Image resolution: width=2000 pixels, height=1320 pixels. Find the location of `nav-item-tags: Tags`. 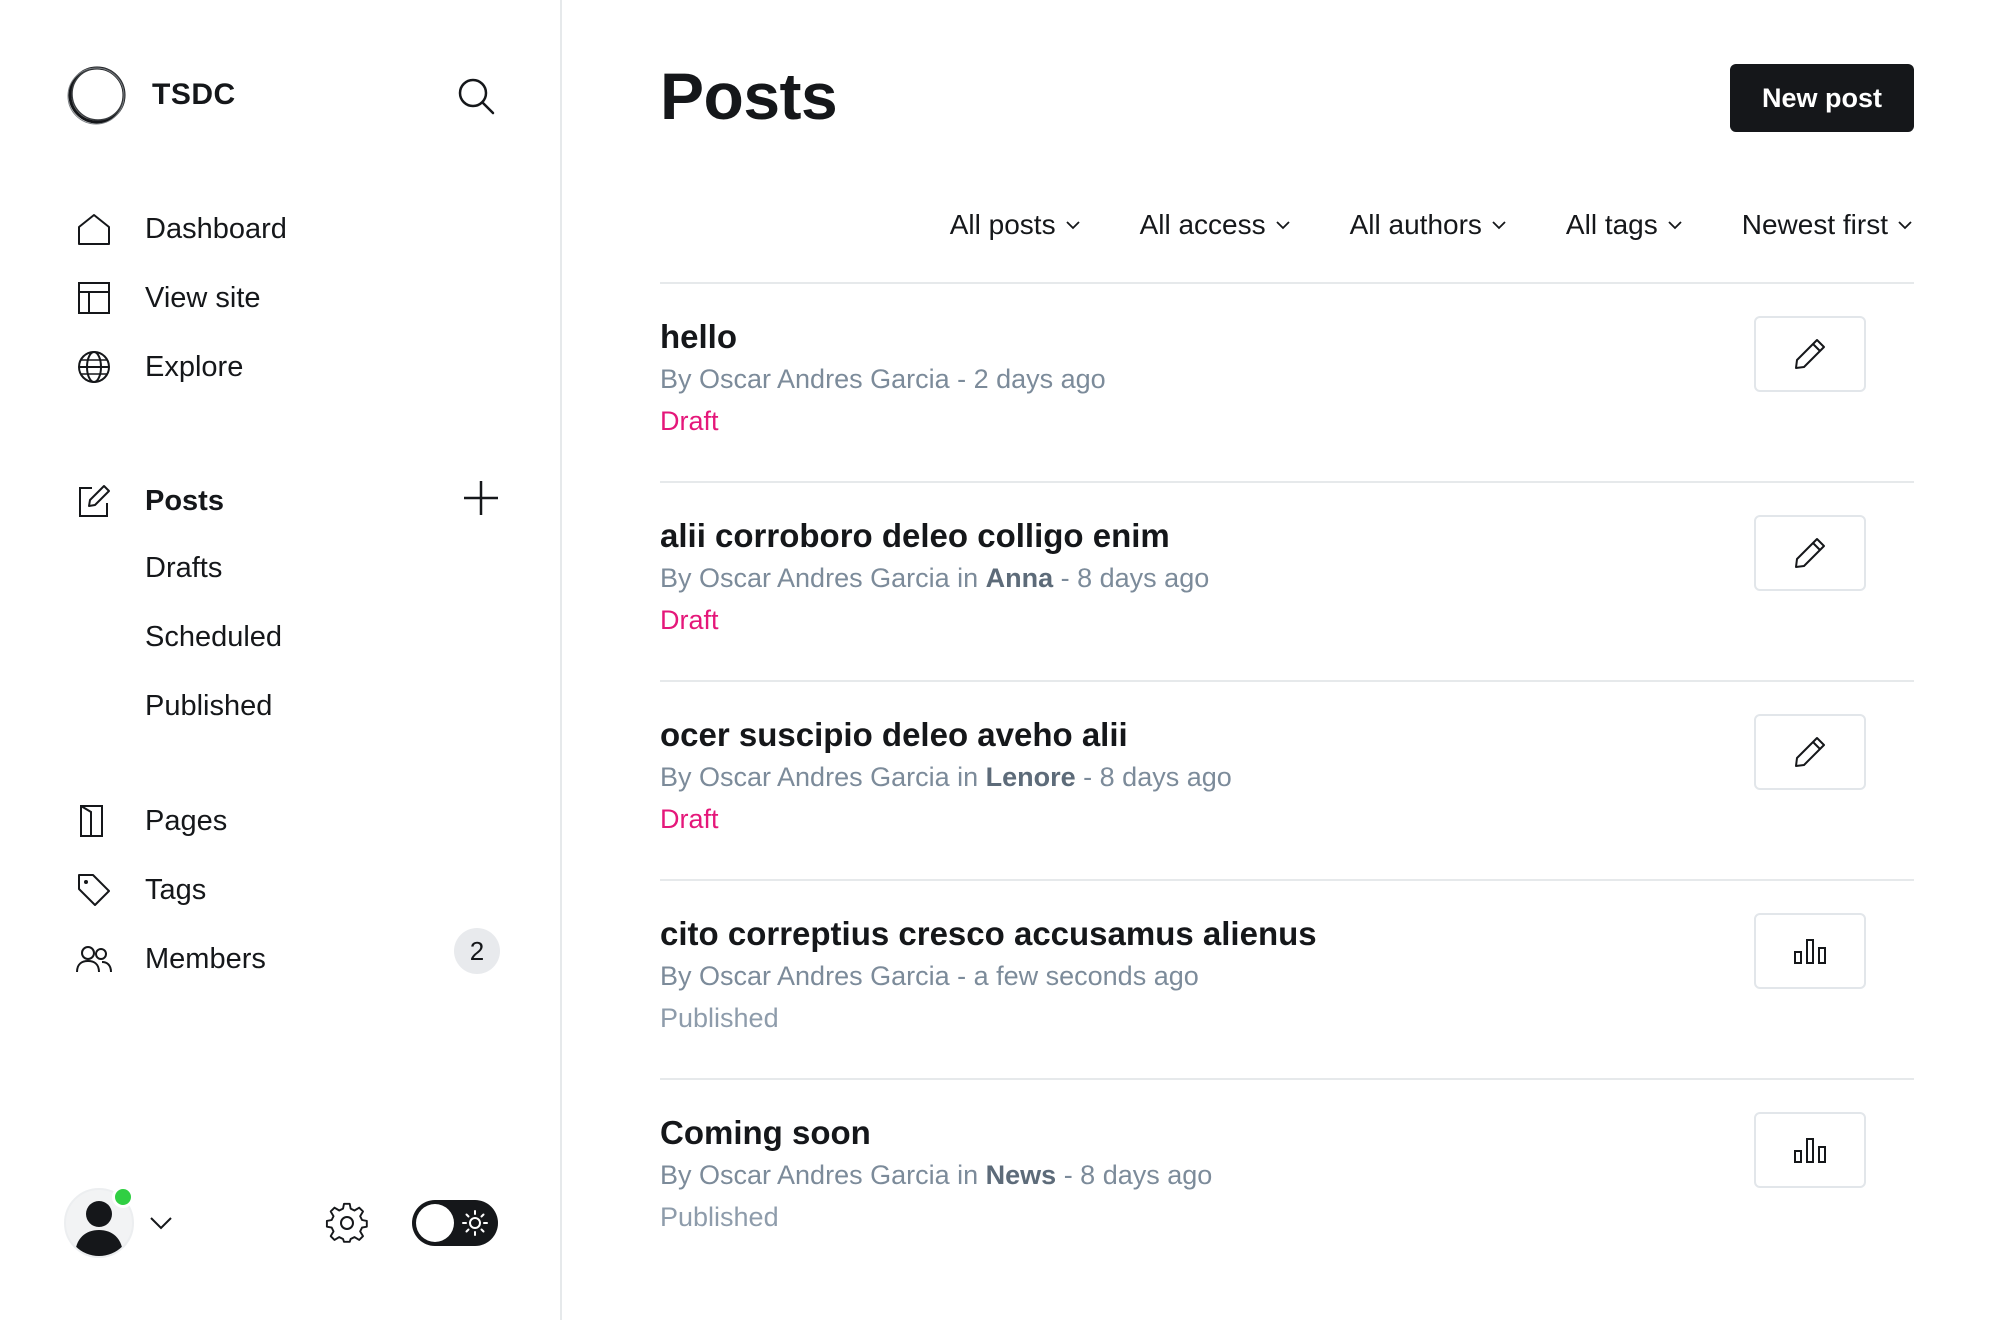

nav-item-tags: Tags is located at coordinates (291, 890).